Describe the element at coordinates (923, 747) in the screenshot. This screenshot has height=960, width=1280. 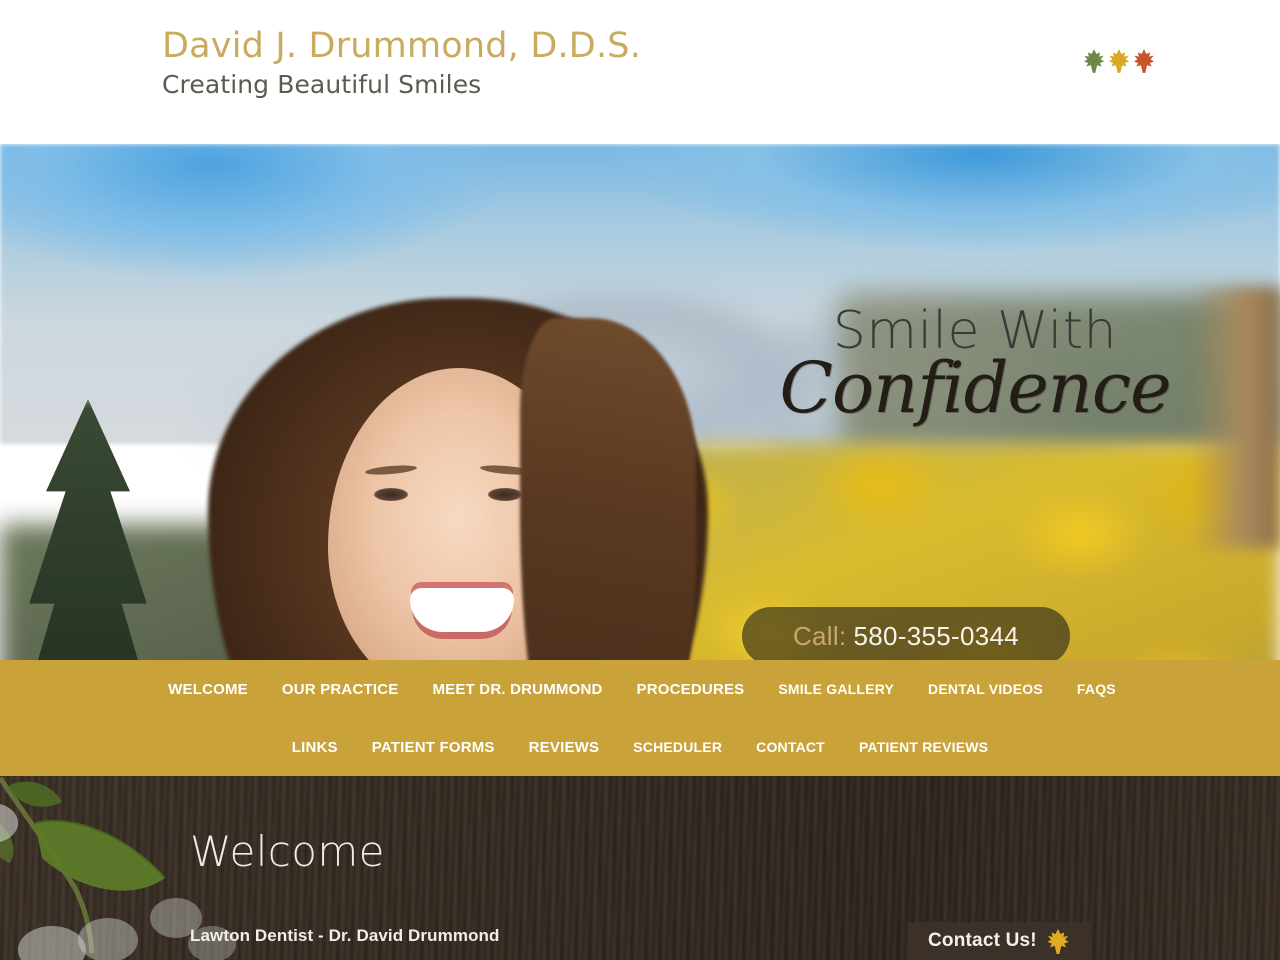
I see `nav-item-patient-reviews: PATIENT REVIEWS` at that location.